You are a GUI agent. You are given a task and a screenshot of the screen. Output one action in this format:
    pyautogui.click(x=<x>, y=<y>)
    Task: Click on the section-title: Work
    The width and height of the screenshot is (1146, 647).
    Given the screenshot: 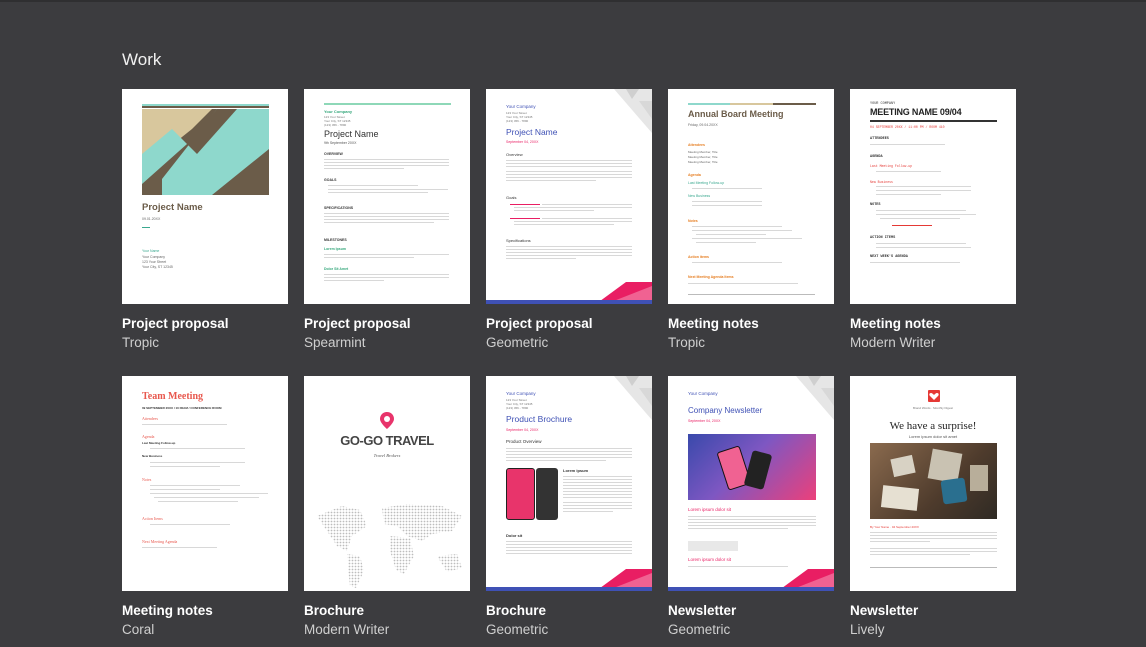 What is the action you would take?
    pyautogui.click(x=142, y=59)
    